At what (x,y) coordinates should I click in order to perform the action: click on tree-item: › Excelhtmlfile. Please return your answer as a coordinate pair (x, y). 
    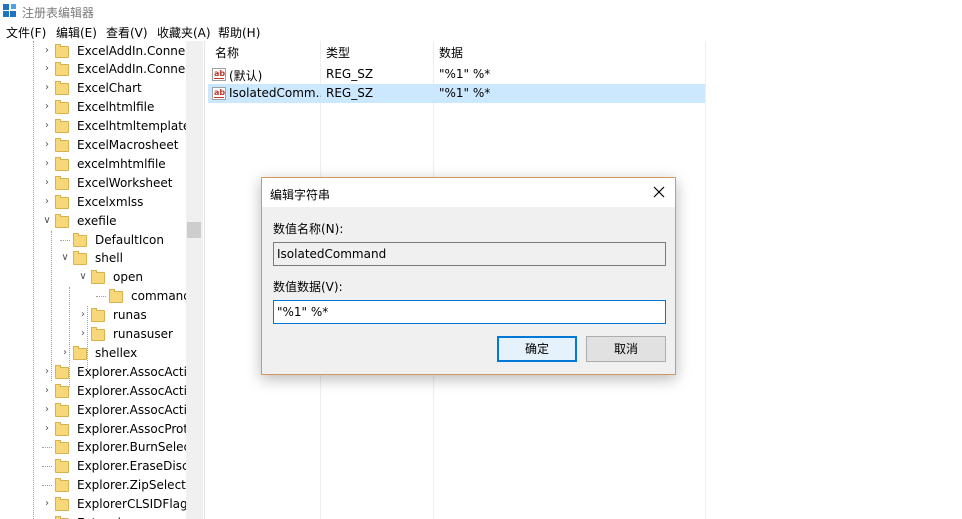
    Looking at the image, I should click on (93, 107).